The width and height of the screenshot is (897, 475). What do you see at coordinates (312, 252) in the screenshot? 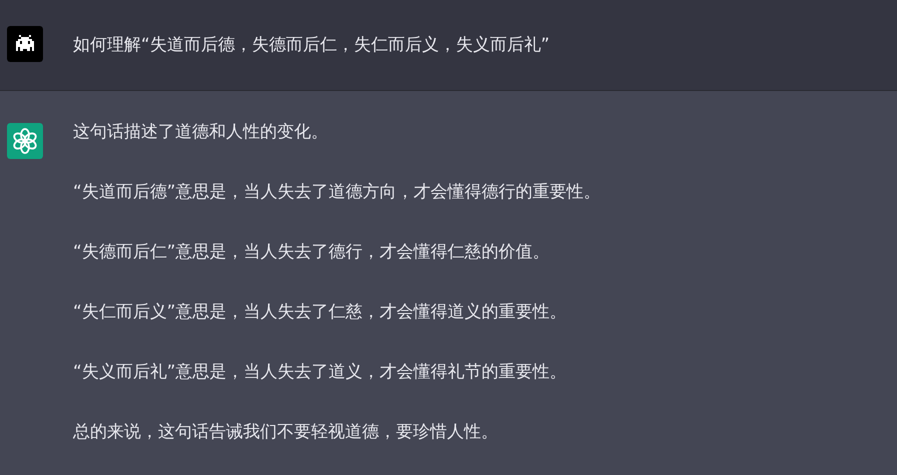
I see `answer-paragraph: “失德而后仁”意思是，当人失去了德行，才会懂得仁慈的价值。` at bounding box center [312, 252].